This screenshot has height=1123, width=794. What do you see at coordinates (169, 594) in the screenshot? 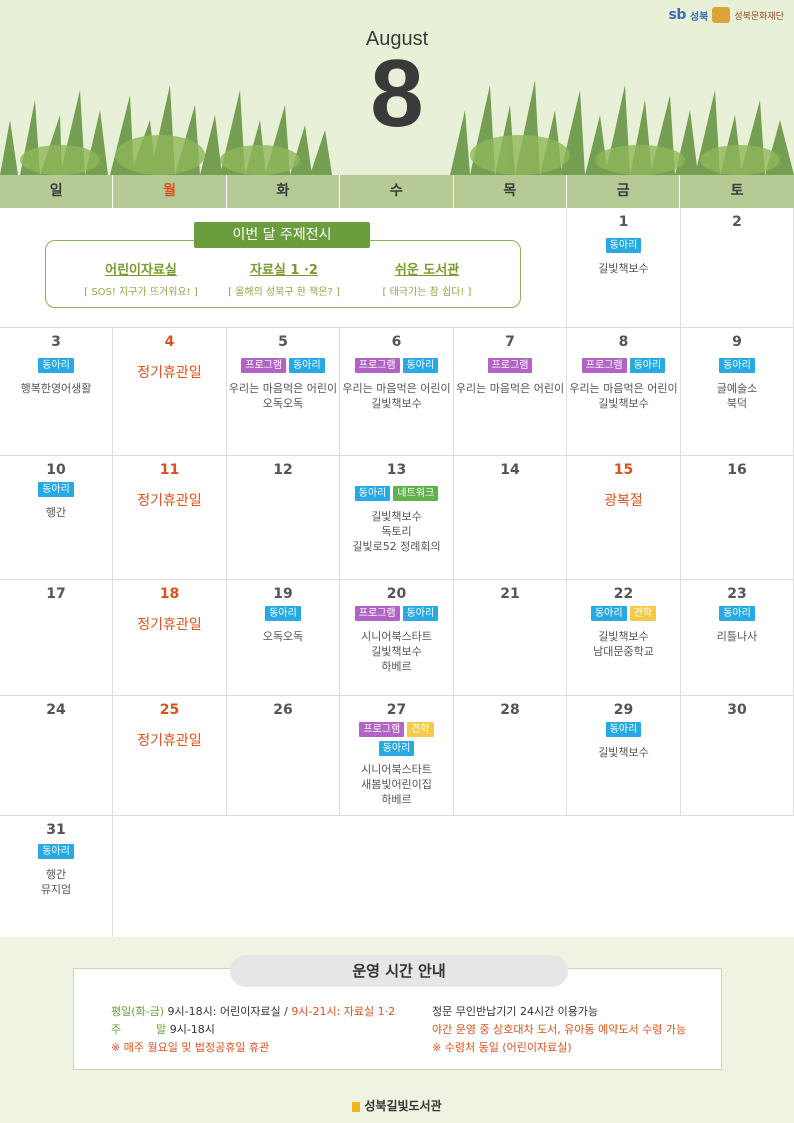
I see `day-number: 18` at bounding box center [169, 594].